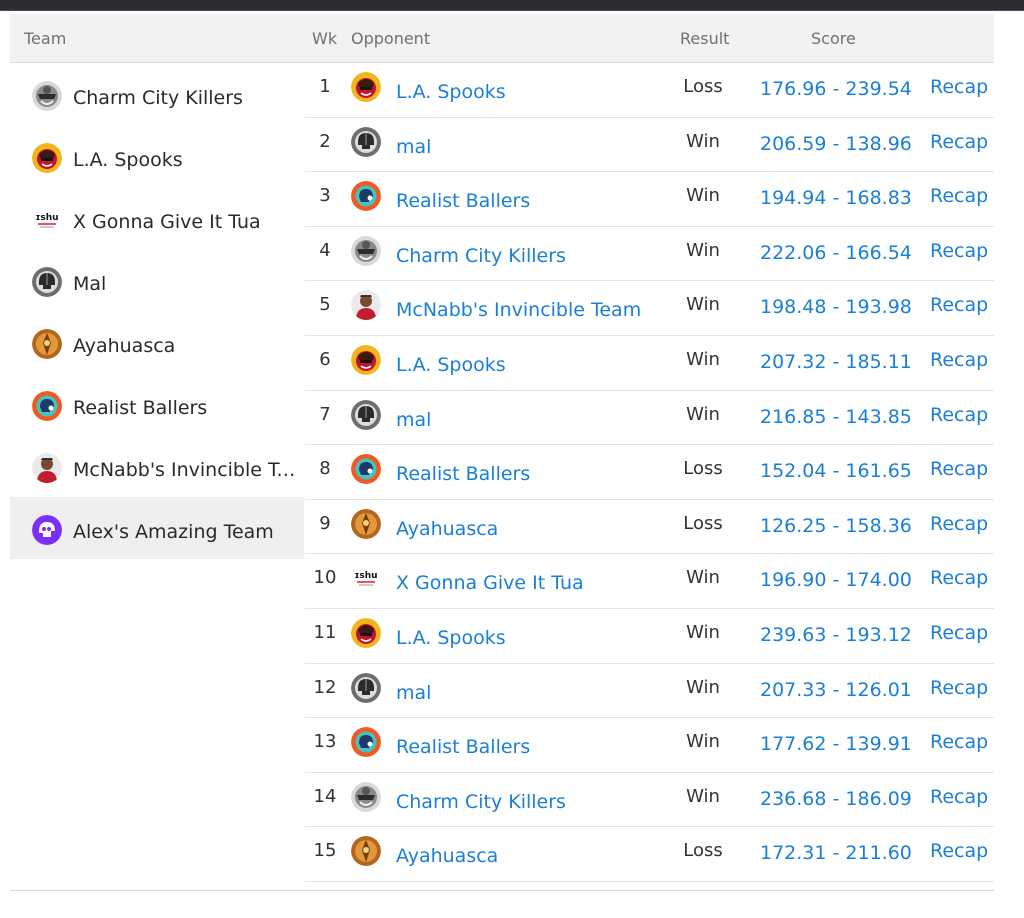 The width and height of the screenshot is (1024, 918). Describe the element at coordinates (836, 799) in the screenshot. I see `score-link: 236.68 - 186.09` at that location.